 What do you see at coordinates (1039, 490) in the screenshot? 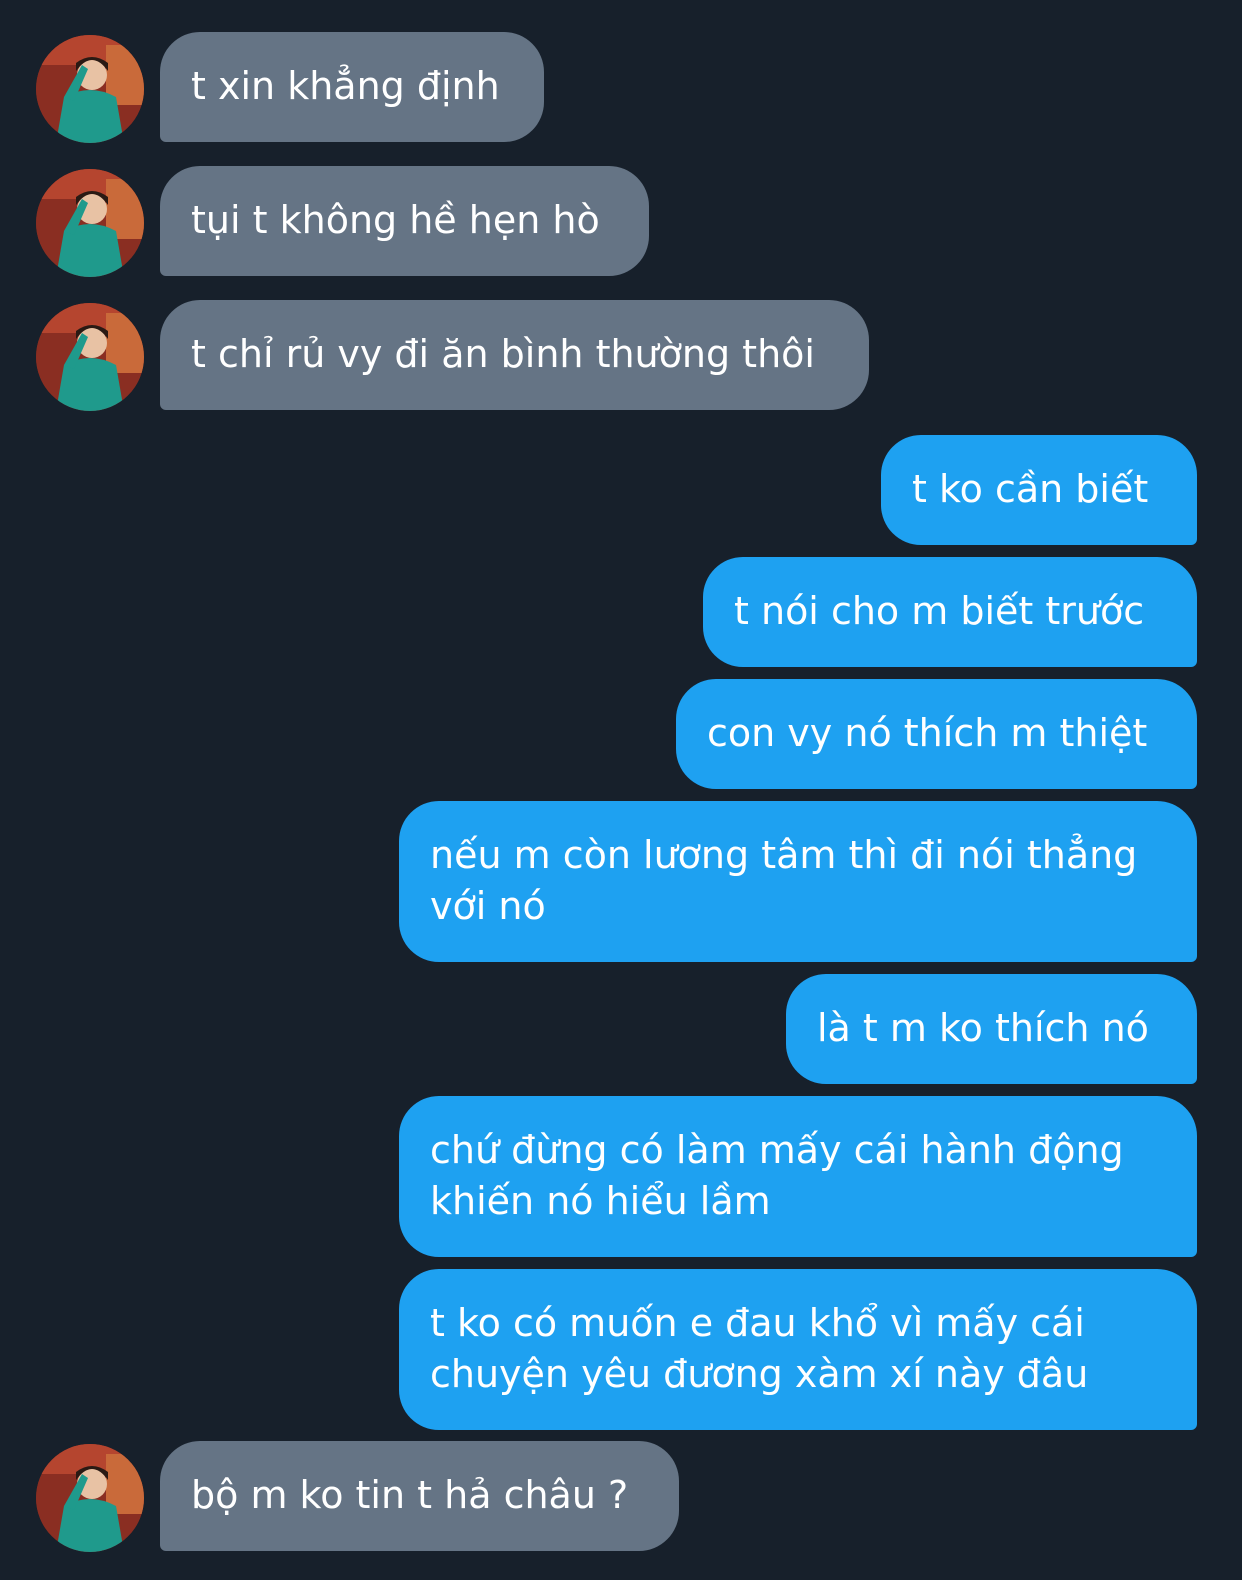
I see `message-bubble: t ko cần biết` at bounding box center [1039, 490].